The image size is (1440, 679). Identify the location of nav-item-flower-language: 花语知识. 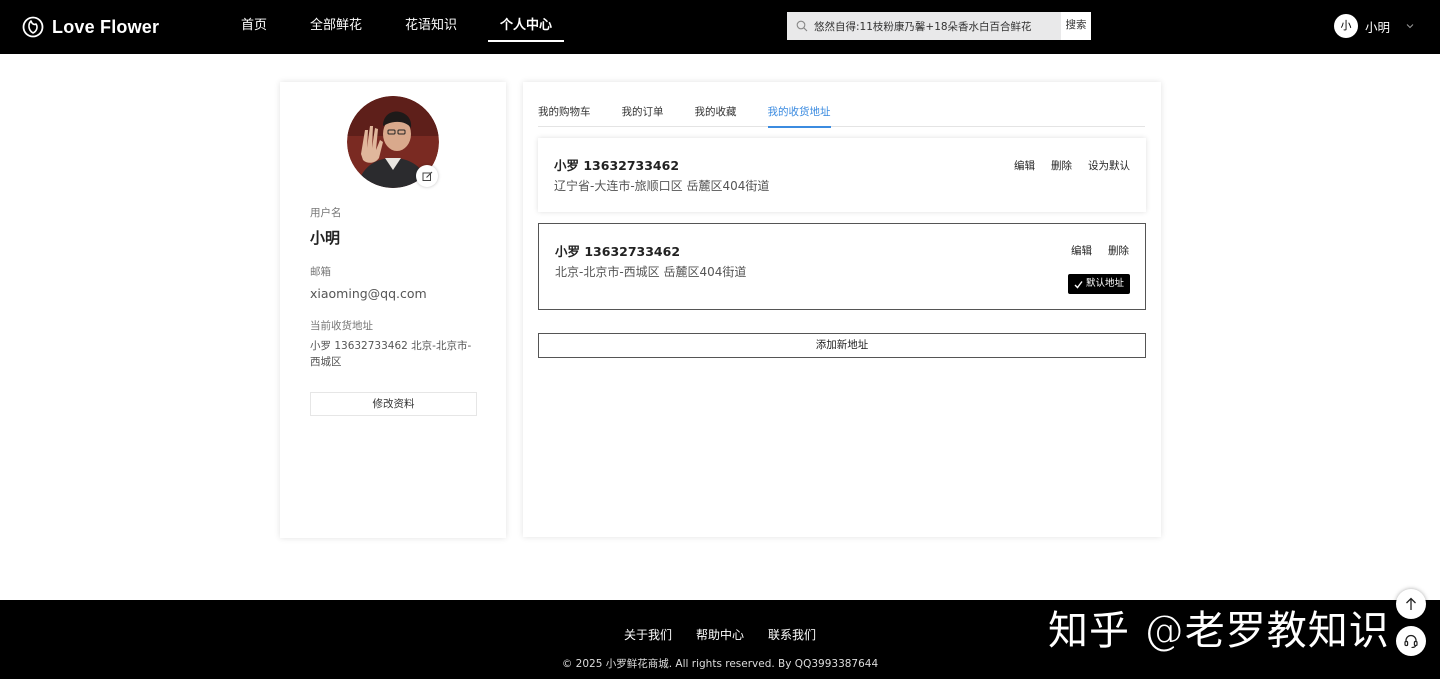
(431, 27).